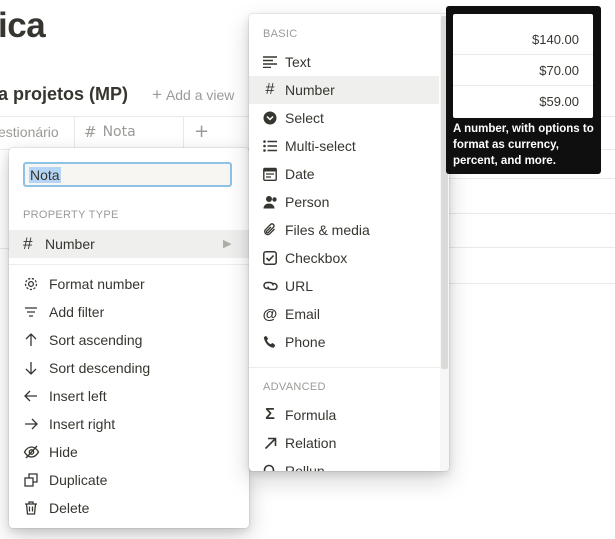 The width and height of the screenshot is (615, 539). I want to click on property-type-label: PROPERTY TYPE, so click(71, 215).